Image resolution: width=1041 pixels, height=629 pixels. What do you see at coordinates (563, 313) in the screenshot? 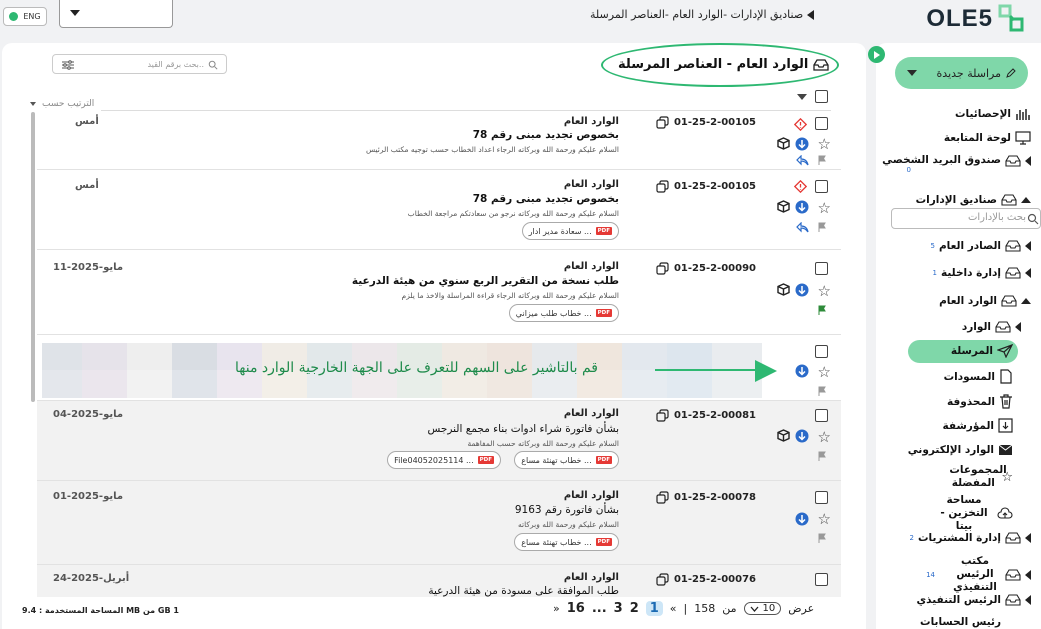
I see `attachment-chip: خطاب طلب ميزاني ... PDF` at bounding box center [563, 313].